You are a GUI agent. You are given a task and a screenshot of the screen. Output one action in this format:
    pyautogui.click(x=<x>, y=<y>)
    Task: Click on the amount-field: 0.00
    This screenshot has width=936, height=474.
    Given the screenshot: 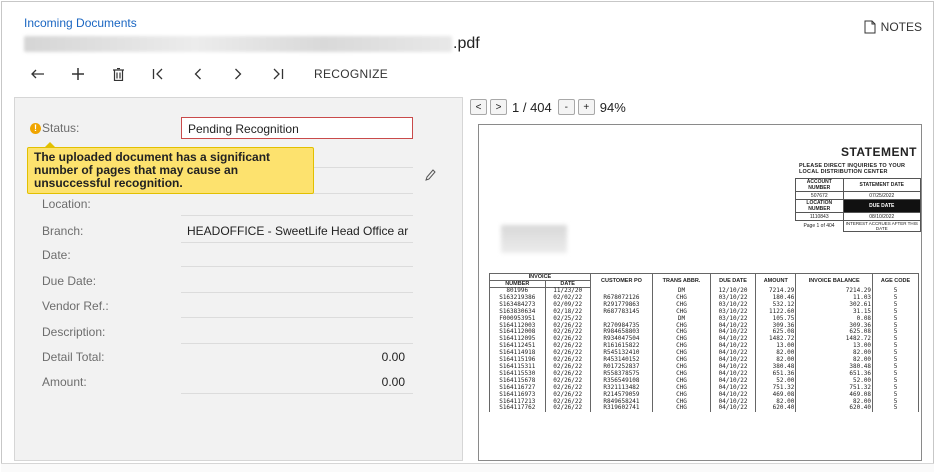 What is the action you would take?
    pyautogui.click(x=297, y=381)
    